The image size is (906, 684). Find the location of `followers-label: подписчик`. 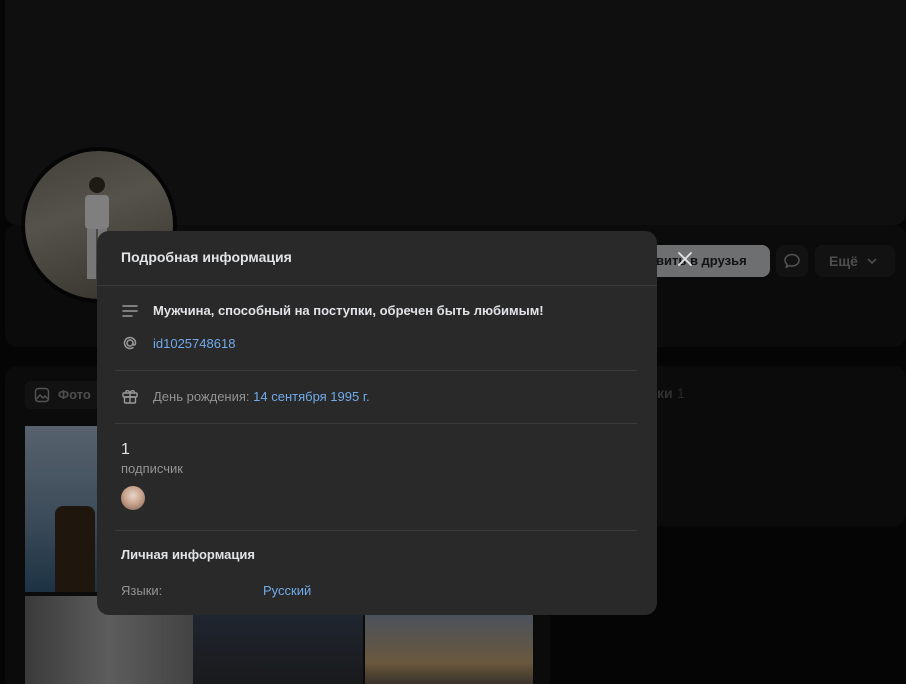

followers-label: подписчик is located at coordinates (152, 468).